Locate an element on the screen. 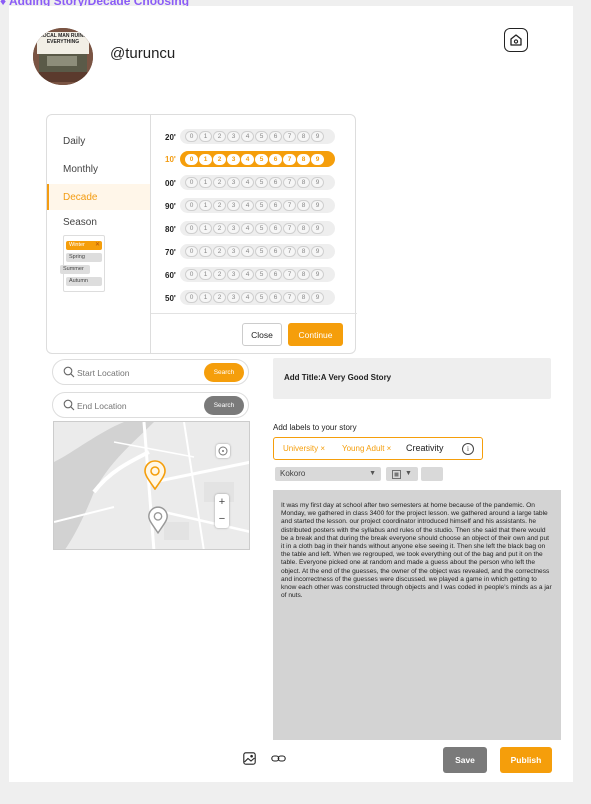 The image size is (591, 804). zoom-out-button: − is located at coordinates (222, 519).